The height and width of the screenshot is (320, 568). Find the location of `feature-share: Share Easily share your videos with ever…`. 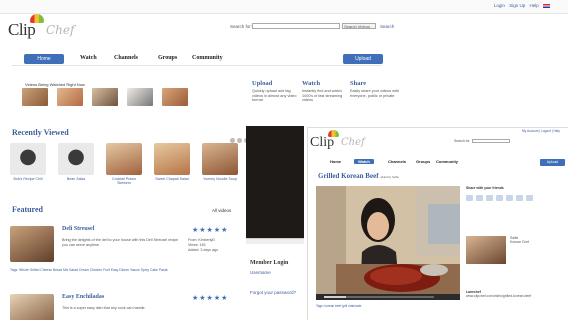

feature-share: Share Easily share your videos with ever… is located at coordinates (375, 89).